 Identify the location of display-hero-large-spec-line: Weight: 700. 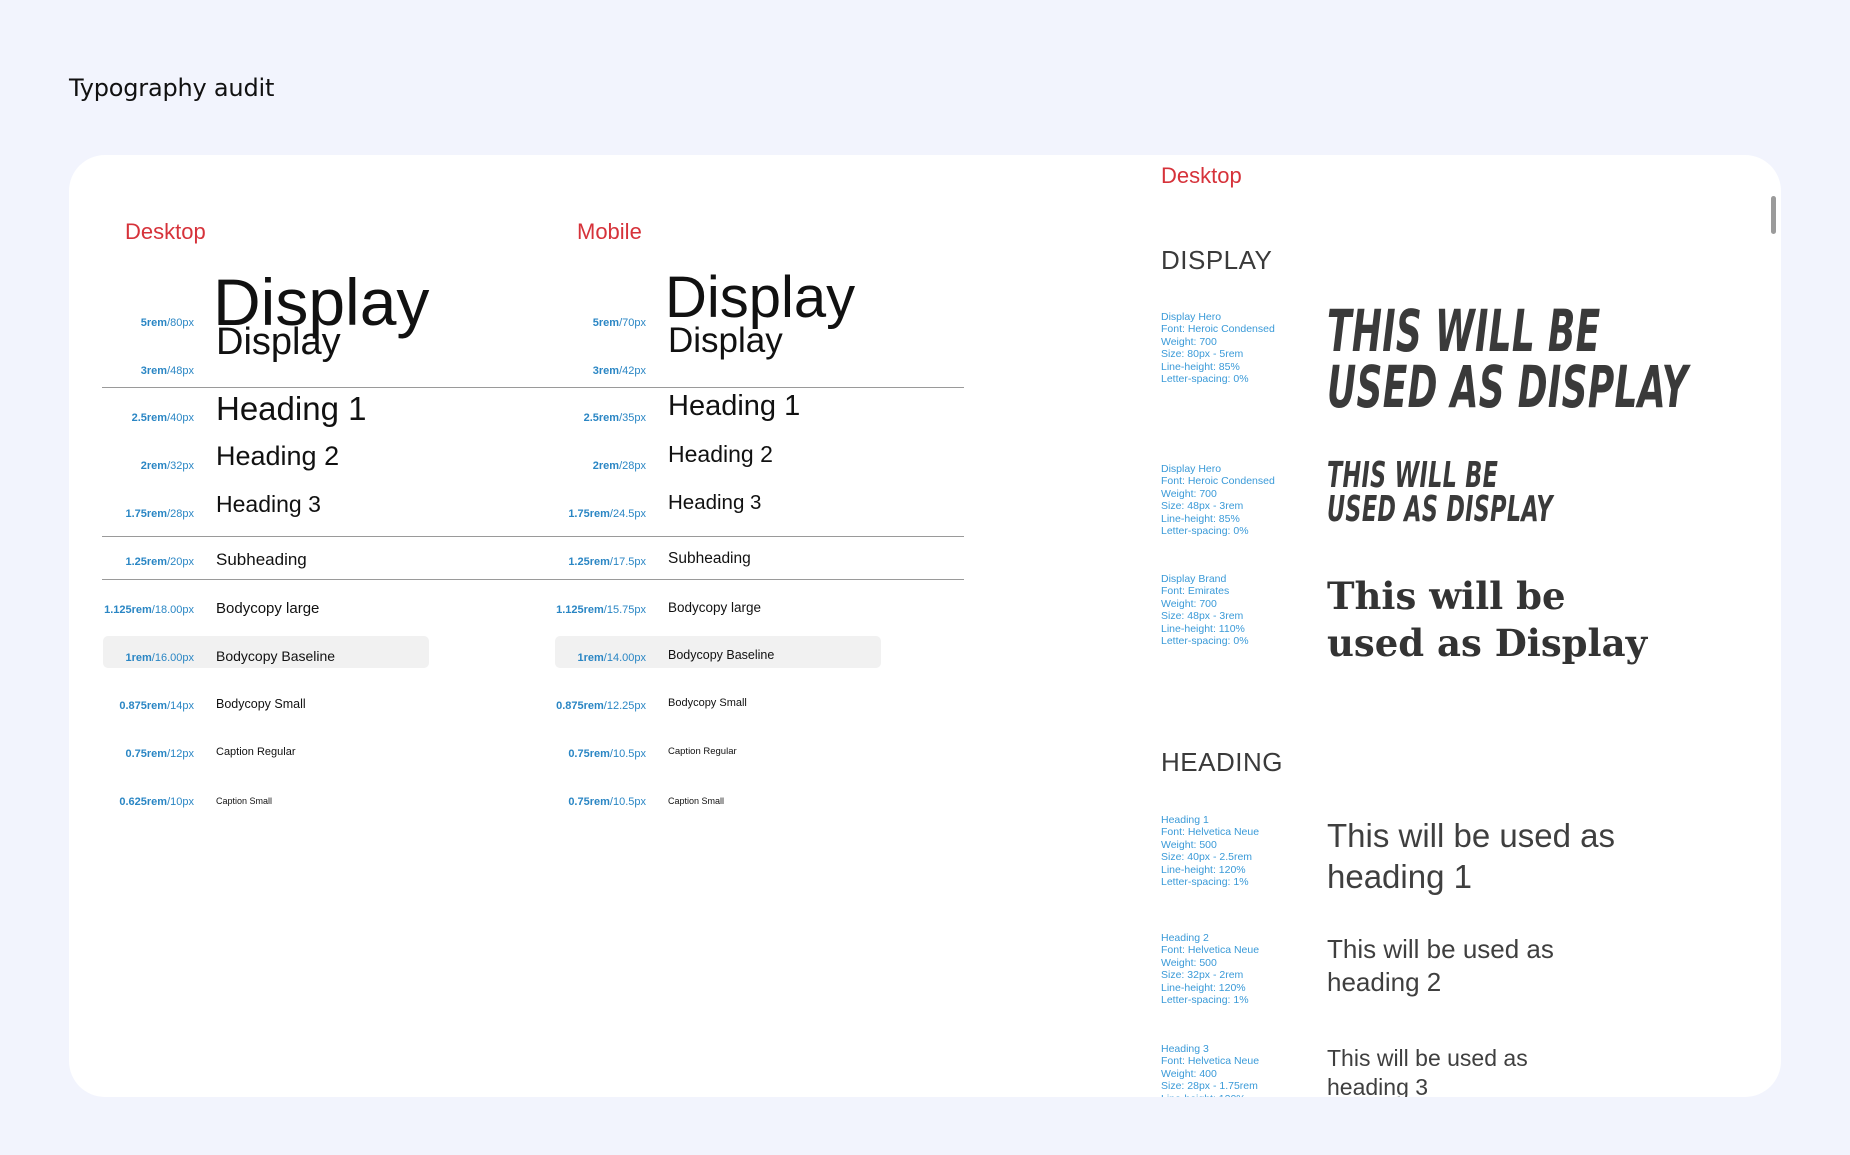
(1189, 341).